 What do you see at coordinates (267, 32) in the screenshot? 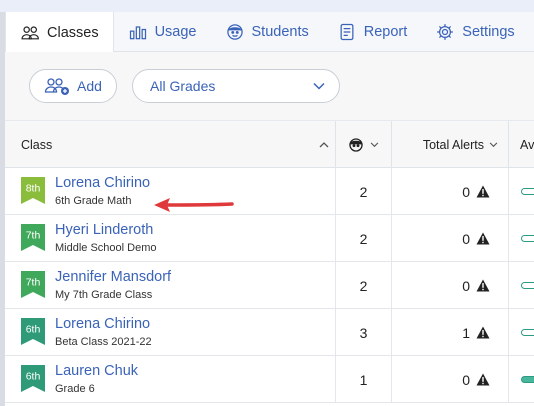
I see `tab-students: Students` at bounding box center [267, 32].